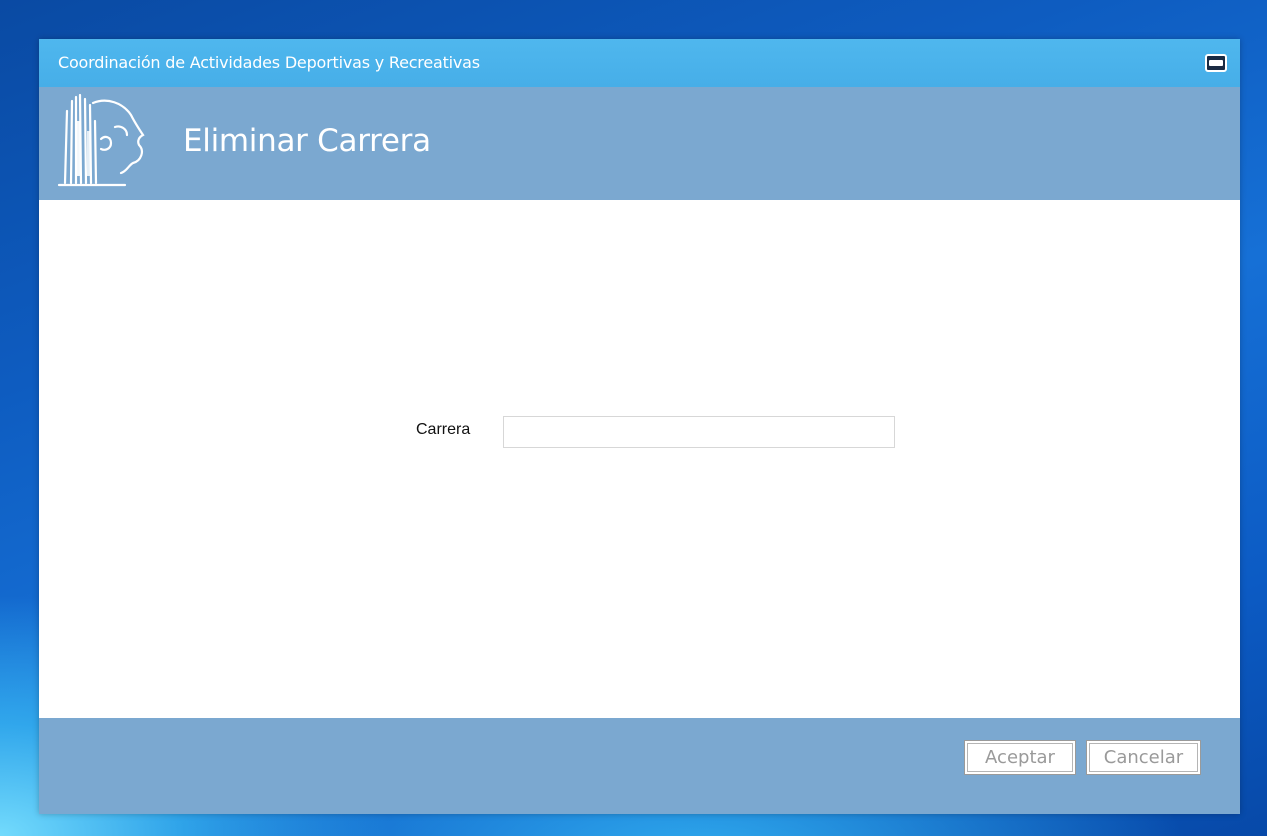 The height and width of the screenshot is (836, 1267). I want to click on carrera-label: Carrera, so click(443, 429).